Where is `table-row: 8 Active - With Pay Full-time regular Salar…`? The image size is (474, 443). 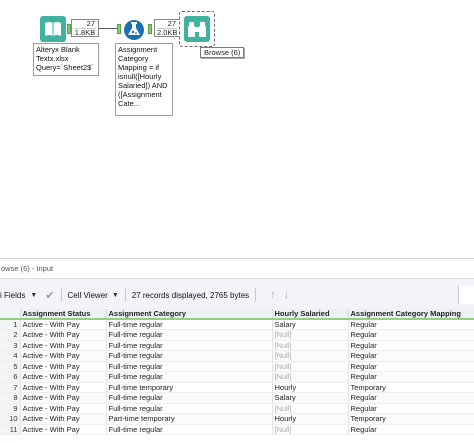 table-row: 8 Active - With Pay Full-time regular Salar… is located at coordinates (237, 398).